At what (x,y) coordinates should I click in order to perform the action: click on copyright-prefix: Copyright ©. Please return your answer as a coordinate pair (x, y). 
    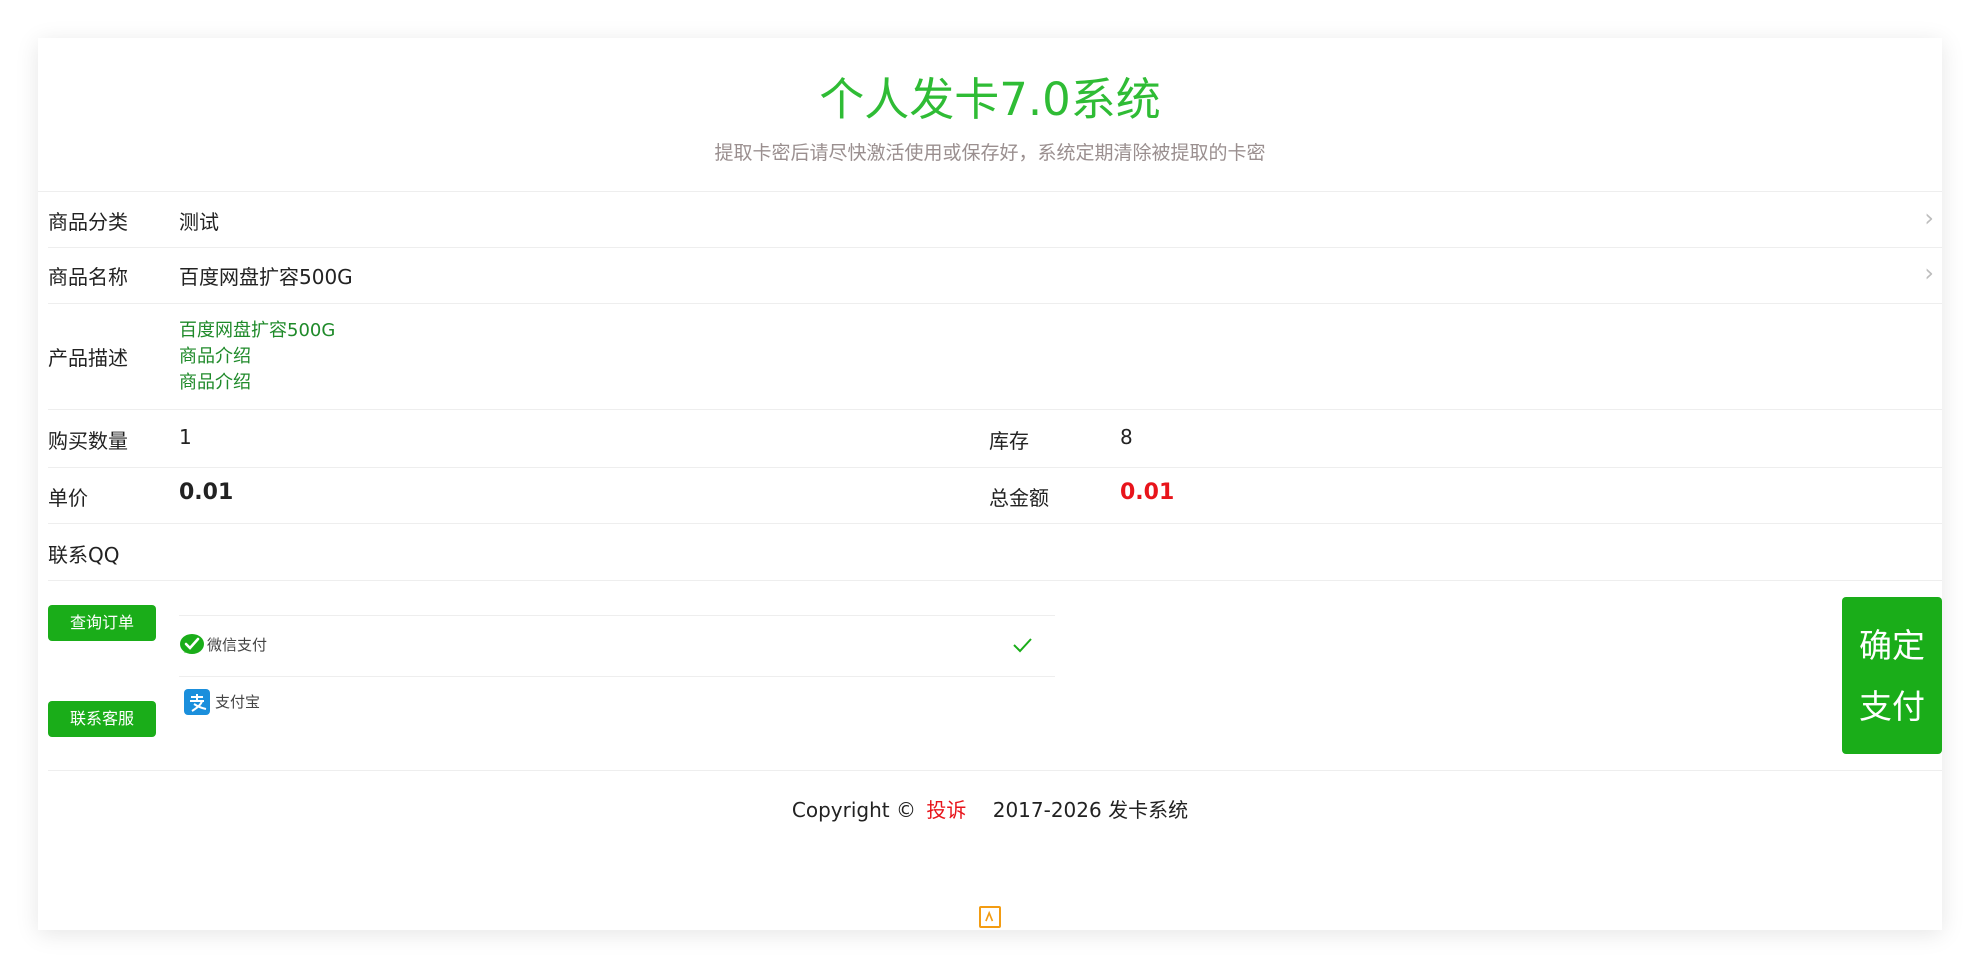
    Looking at the image, I should click on (853, 810).